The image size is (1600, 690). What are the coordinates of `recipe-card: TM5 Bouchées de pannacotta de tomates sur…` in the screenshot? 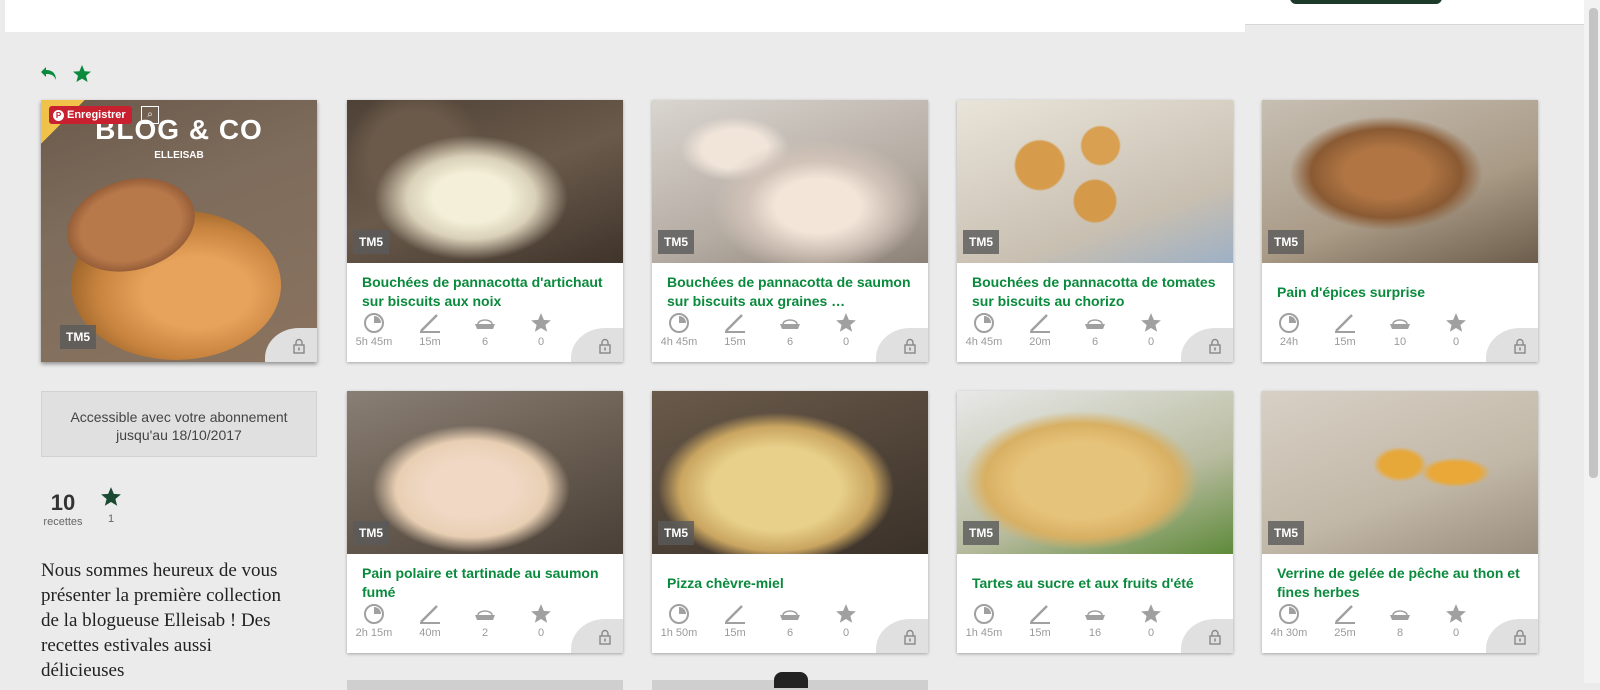 It's located at (1095, 231).